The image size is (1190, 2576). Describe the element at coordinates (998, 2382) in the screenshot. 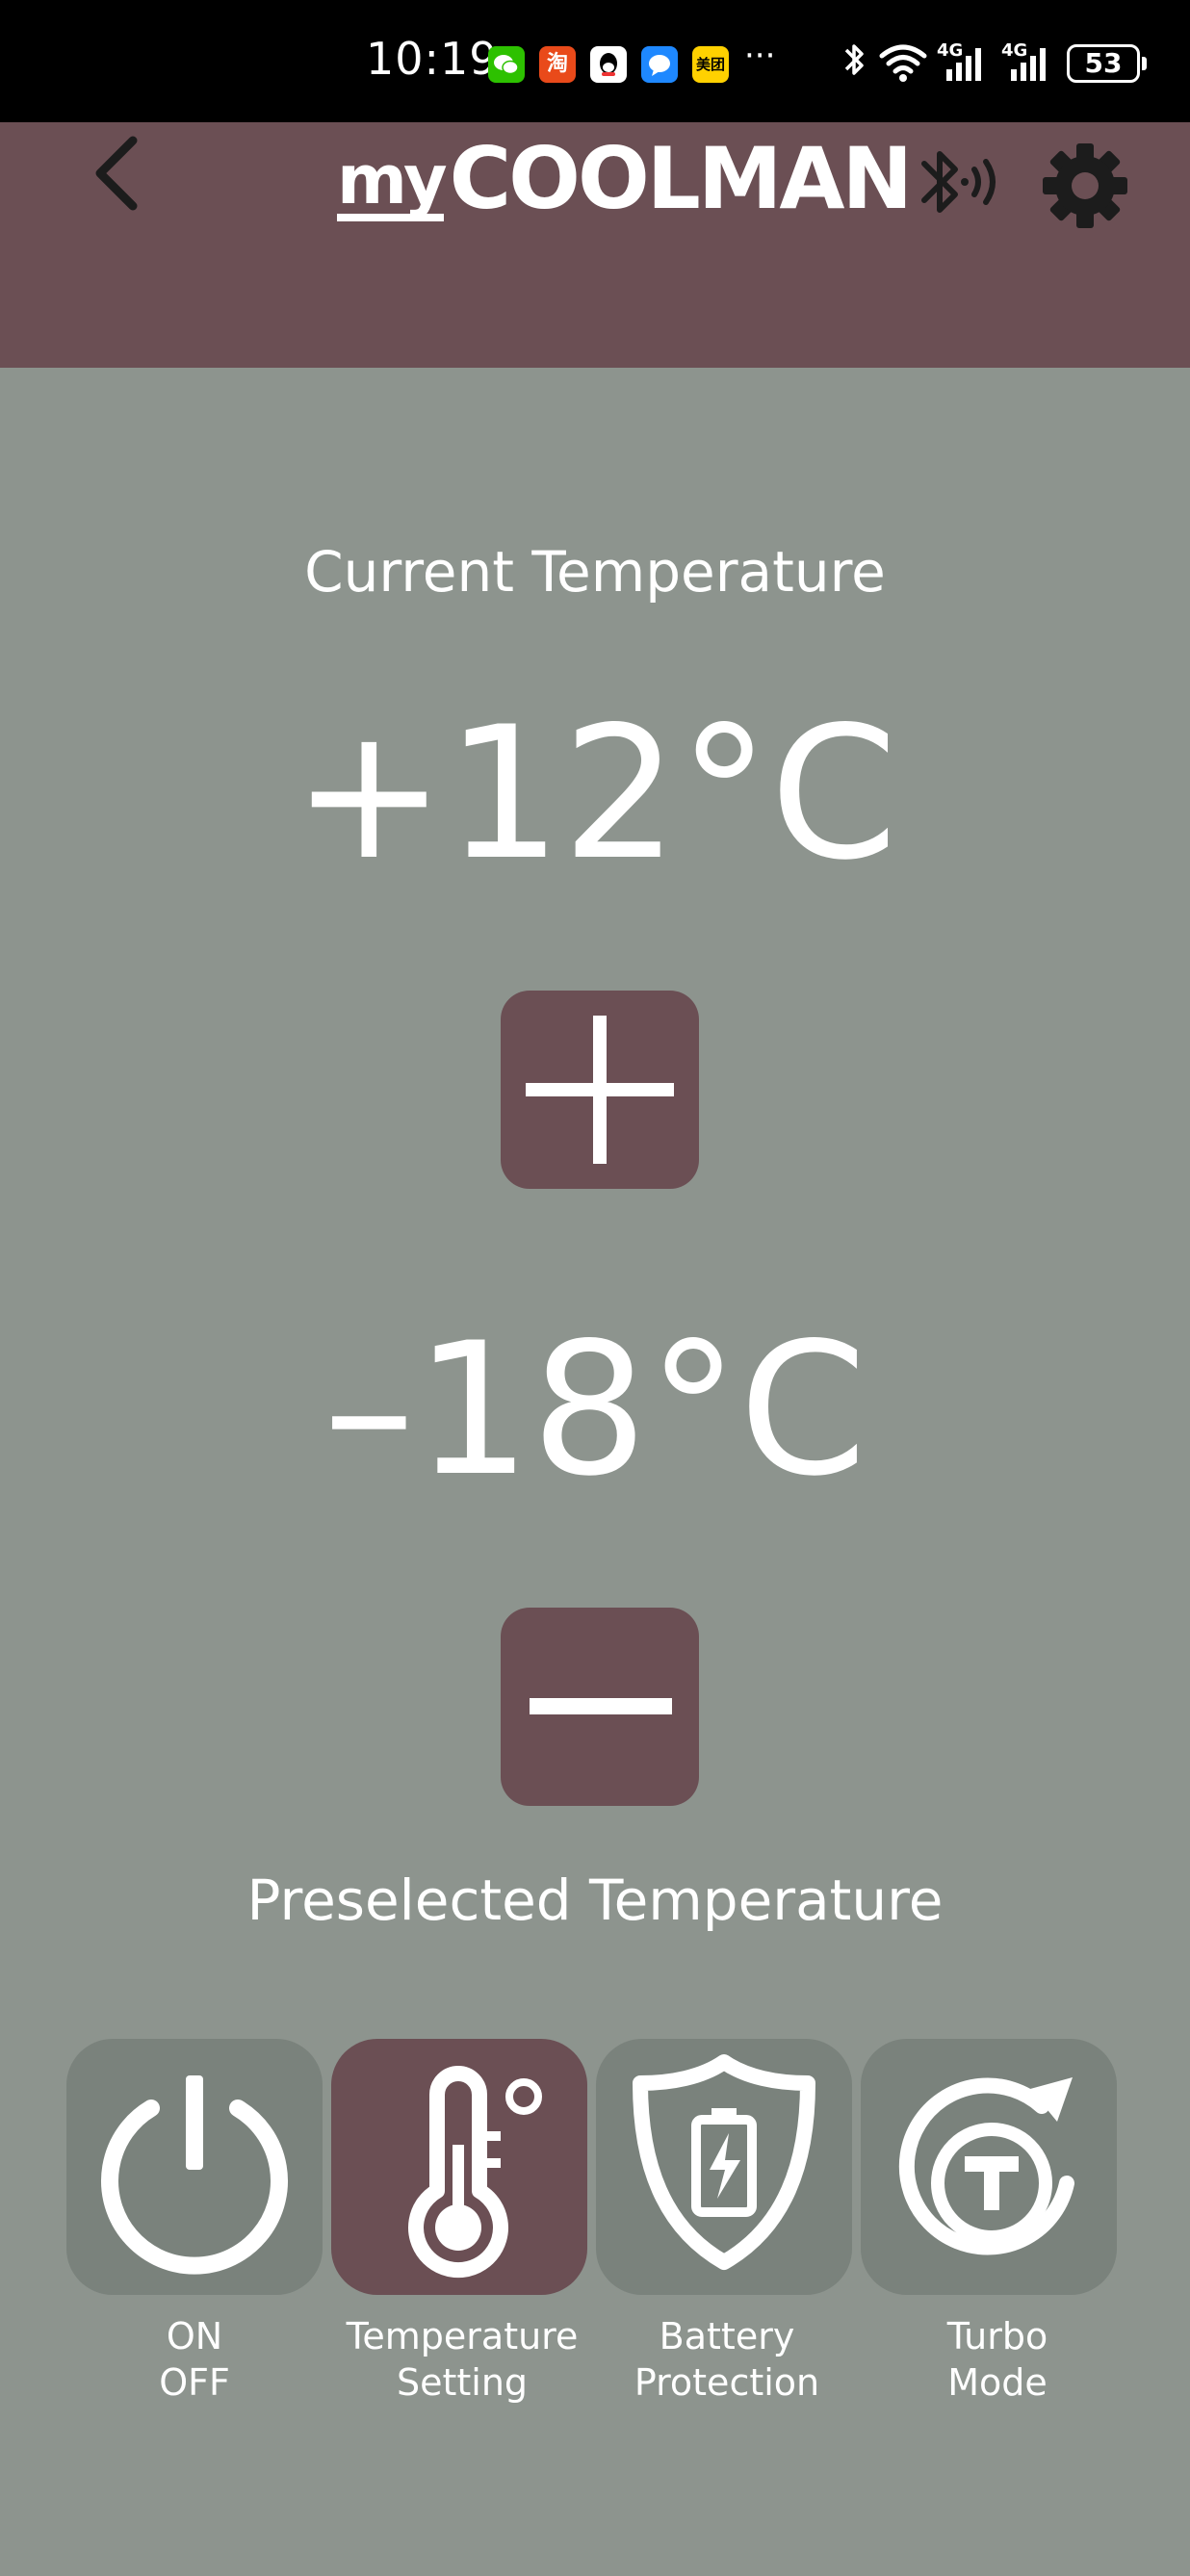

I see `turbo-mode-label-line2: Mode` at that location.